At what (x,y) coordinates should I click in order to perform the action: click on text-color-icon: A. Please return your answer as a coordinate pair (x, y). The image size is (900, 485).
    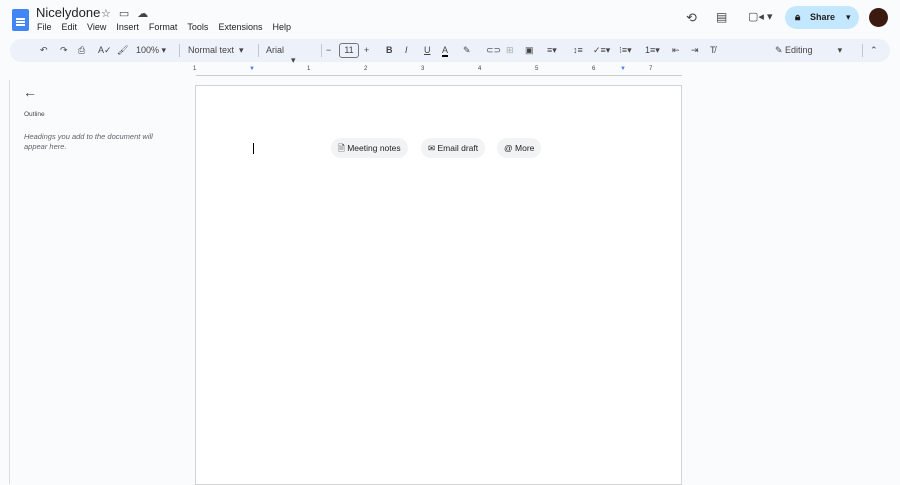
    Looking at the image, I should click on (445, 51).